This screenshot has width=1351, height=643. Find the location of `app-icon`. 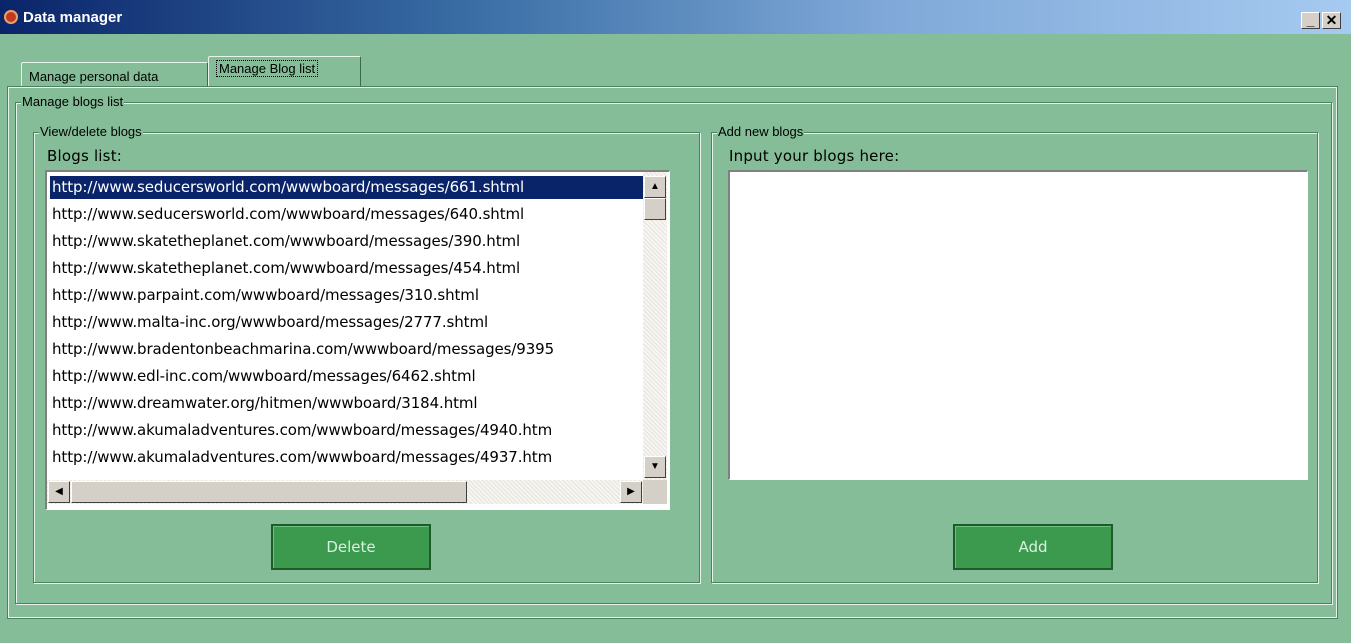

app-icon is located at coordinates (11, 17).